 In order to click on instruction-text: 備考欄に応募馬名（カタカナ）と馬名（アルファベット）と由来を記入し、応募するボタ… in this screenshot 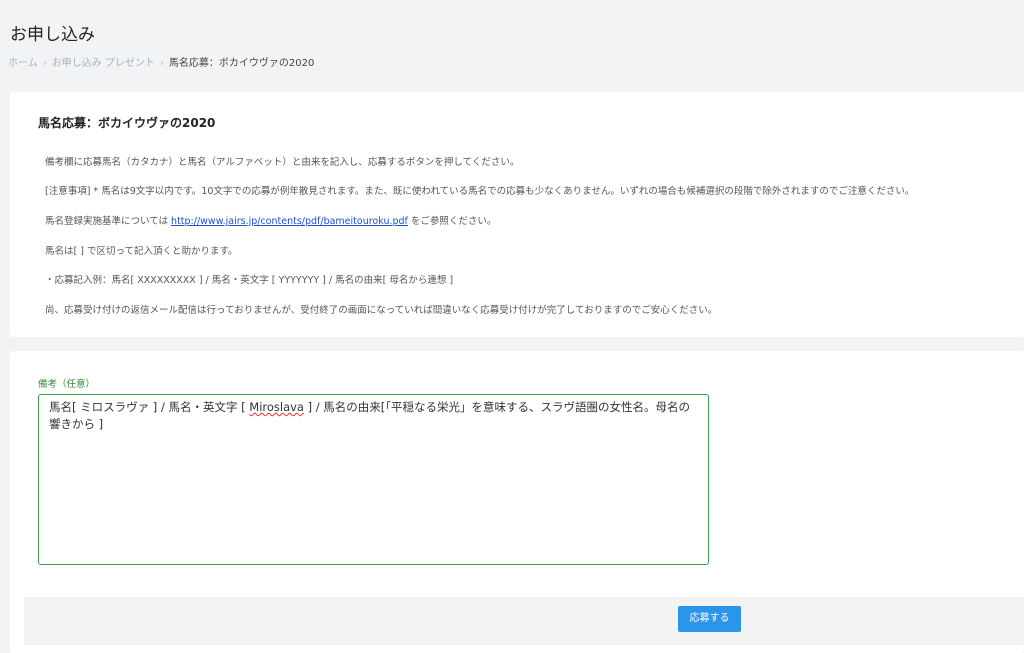, I will do `click(282, 162)`.